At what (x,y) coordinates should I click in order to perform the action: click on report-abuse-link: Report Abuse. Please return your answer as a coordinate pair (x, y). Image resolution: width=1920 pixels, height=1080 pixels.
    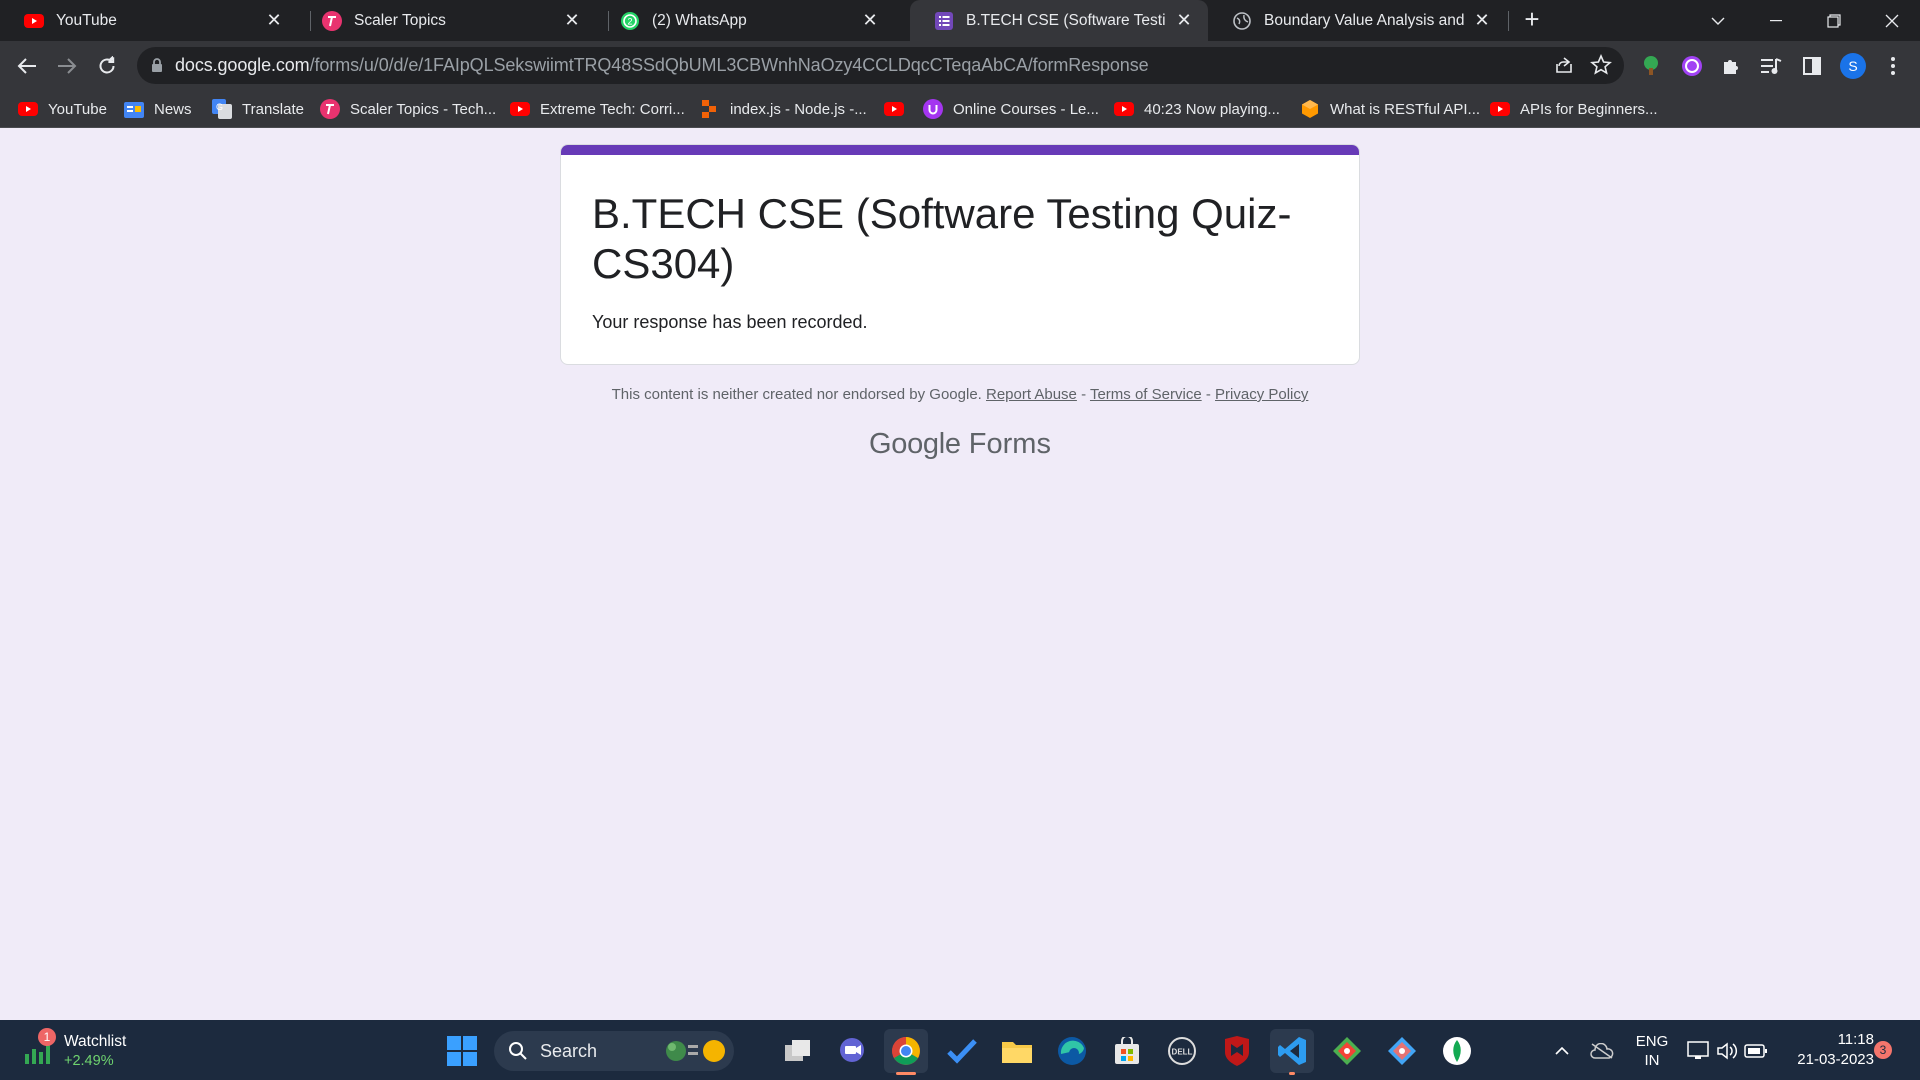
    Looking at the image, I should click on (1031, 394).